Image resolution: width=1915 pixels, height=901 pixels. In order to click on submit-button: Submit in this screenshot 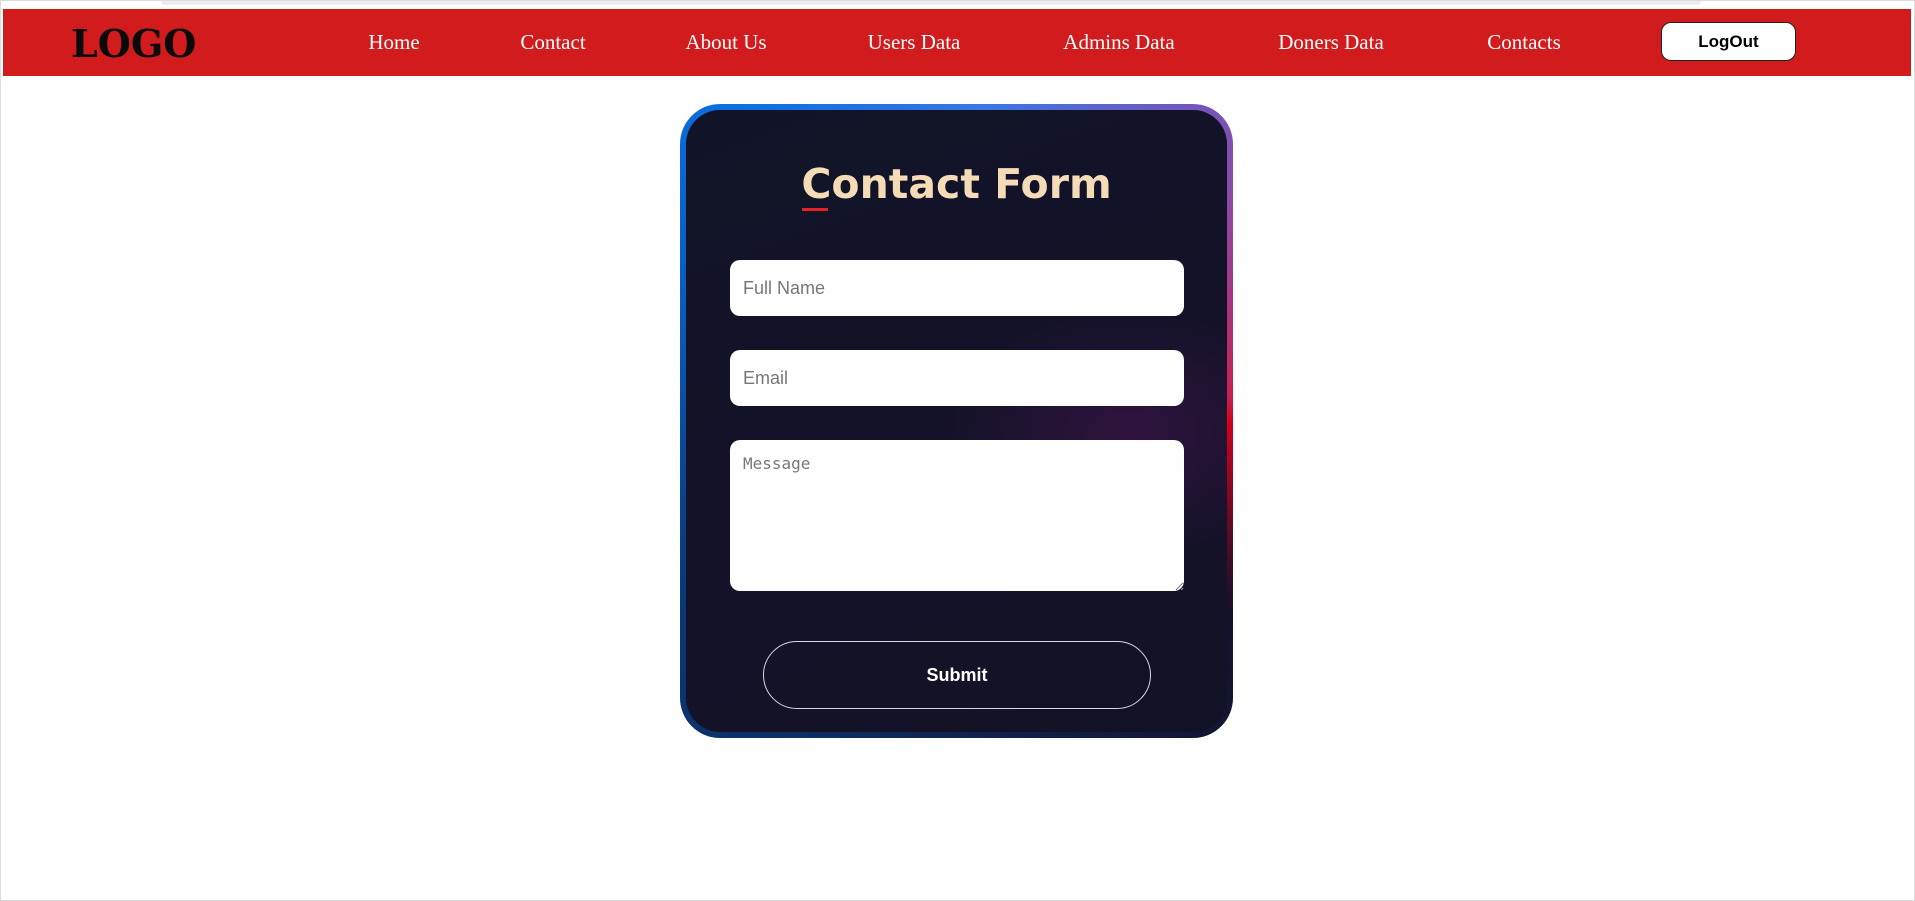, I will do `click(957, 675)`.